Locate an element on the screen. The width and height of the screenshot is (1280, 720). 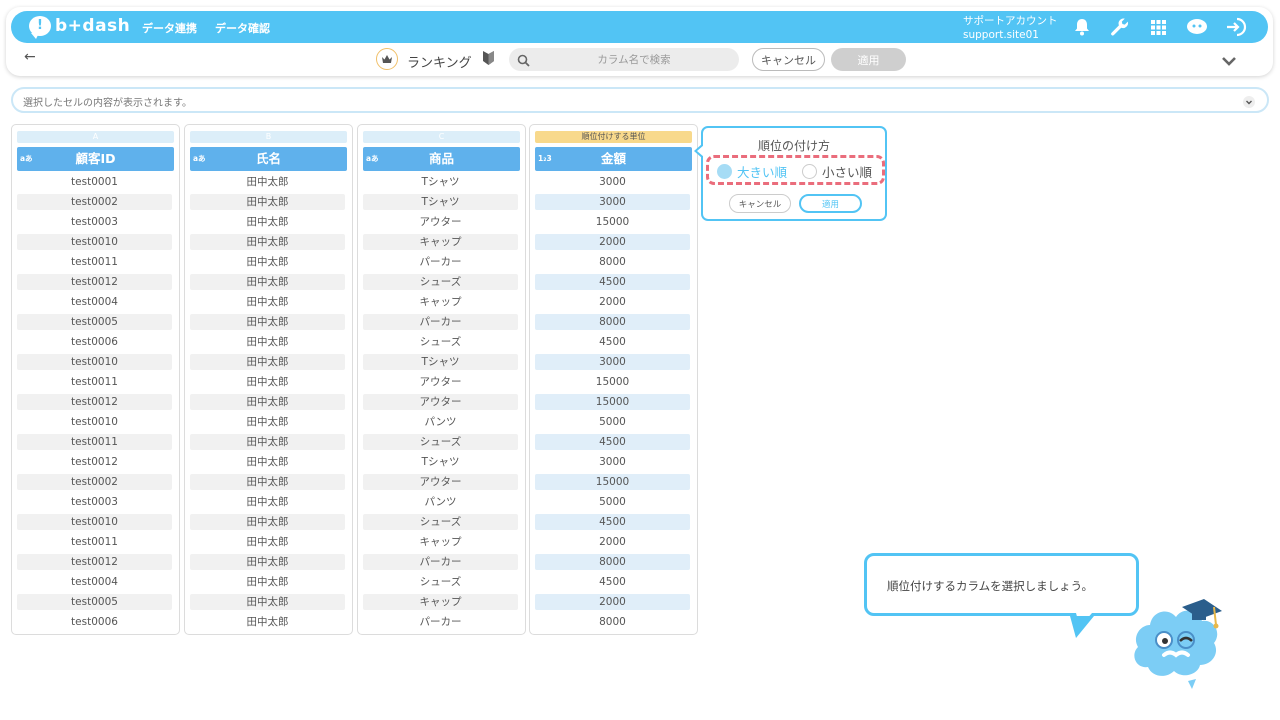
wrench-icon is located at coordinates (1120, 27).